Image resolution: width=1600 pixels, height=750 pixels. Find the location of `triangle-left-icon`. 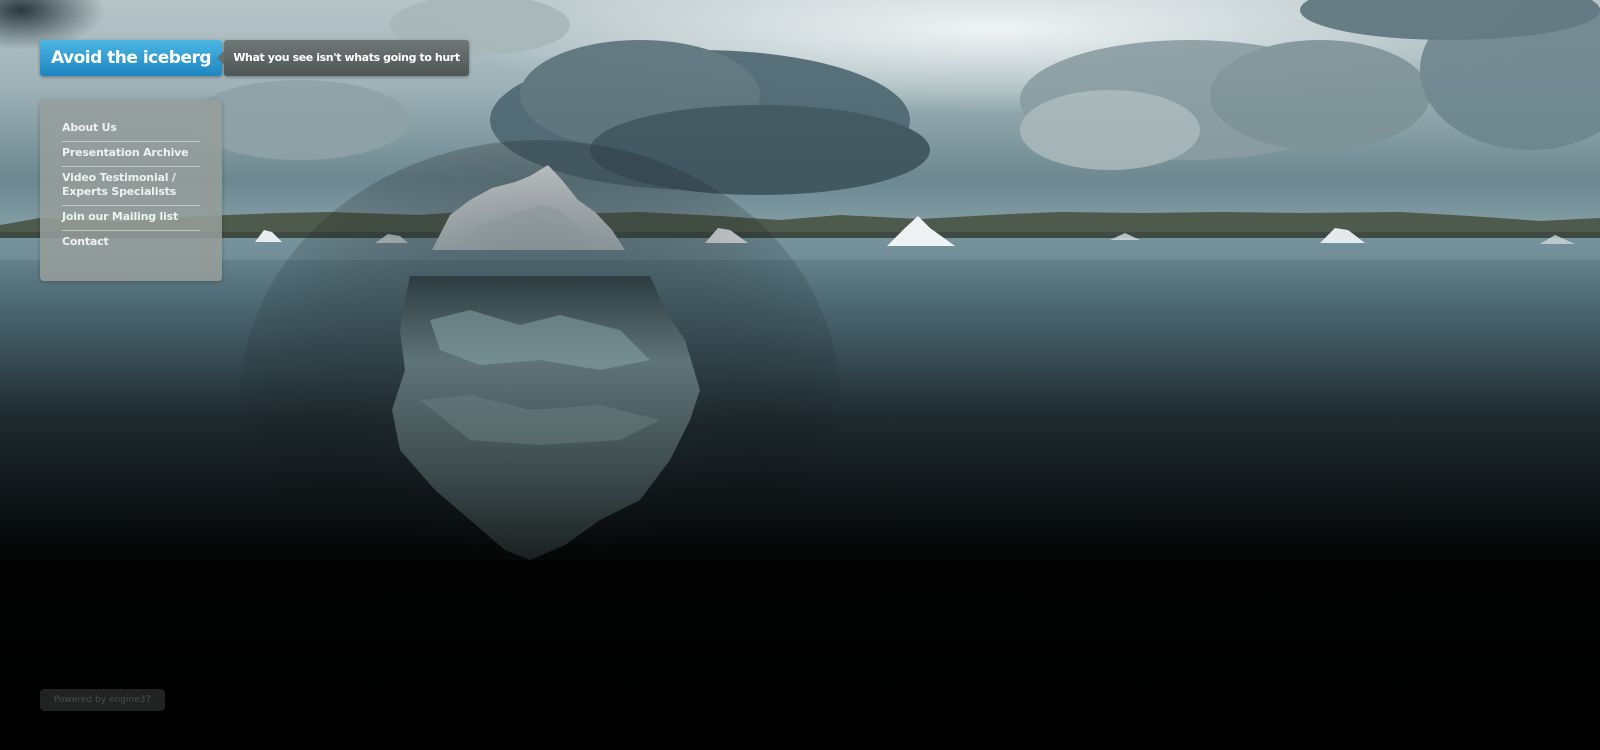

triangle-left-icon is located at coordinates (220, 58).